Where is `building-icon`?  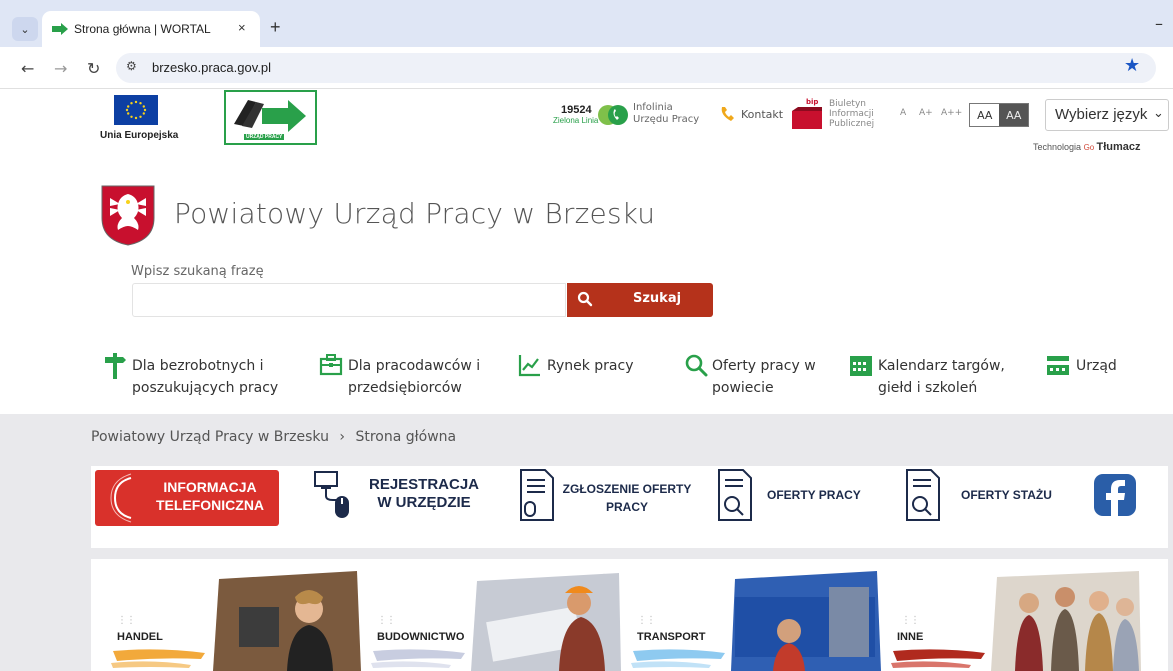
building-icon is located at coordinates (1058, 365).